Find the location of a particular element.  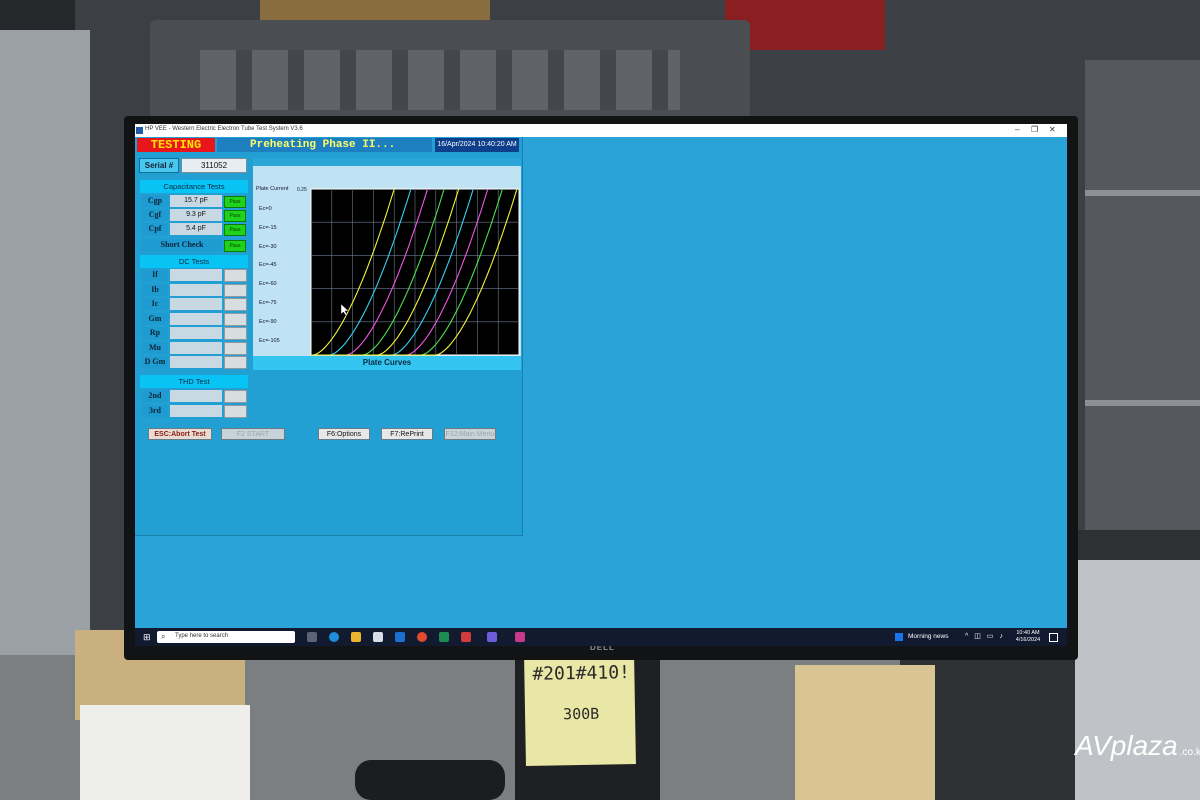

serial-field: 311052 is located at coordinates (214, 165).